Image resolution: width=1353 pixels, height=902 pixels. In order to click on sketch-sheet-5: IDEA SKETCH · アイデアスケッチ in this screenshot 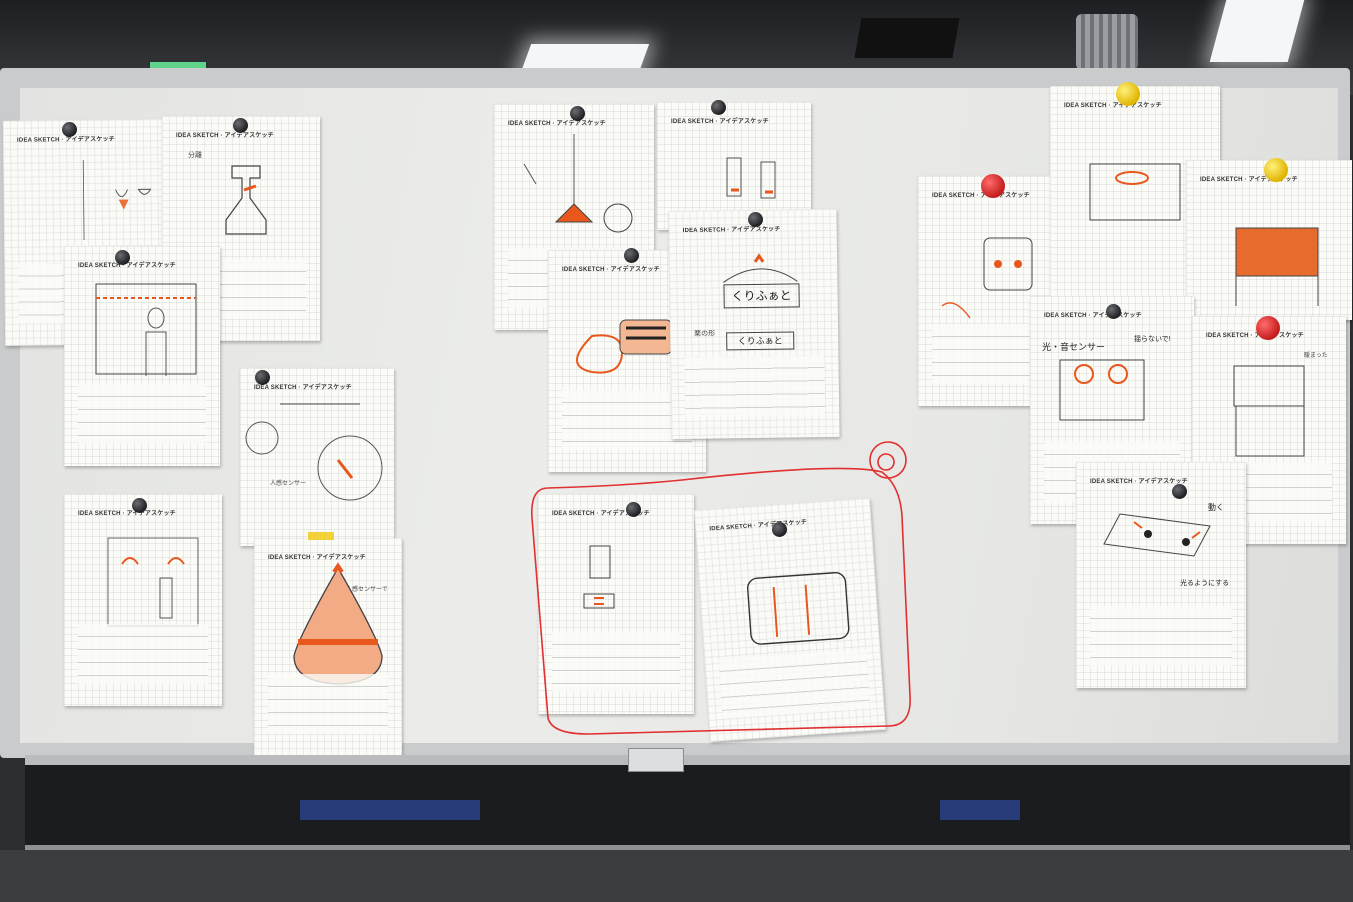, I will do `click(143, 600)`.